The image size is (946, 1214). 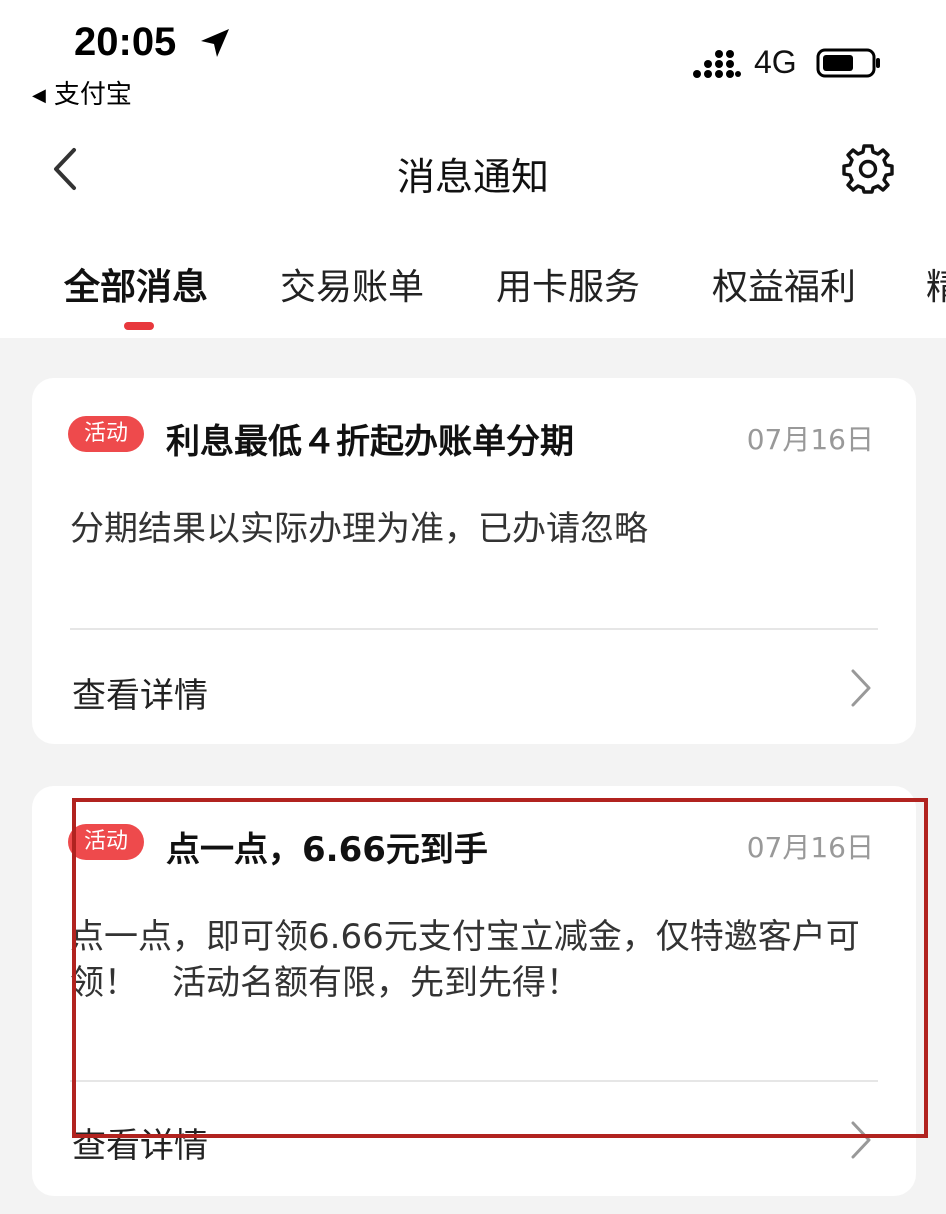 What do you see at coordinates (810, 439) in the screenshot?
I see `message-date: 07月16日` at bounding box center [810, 439].